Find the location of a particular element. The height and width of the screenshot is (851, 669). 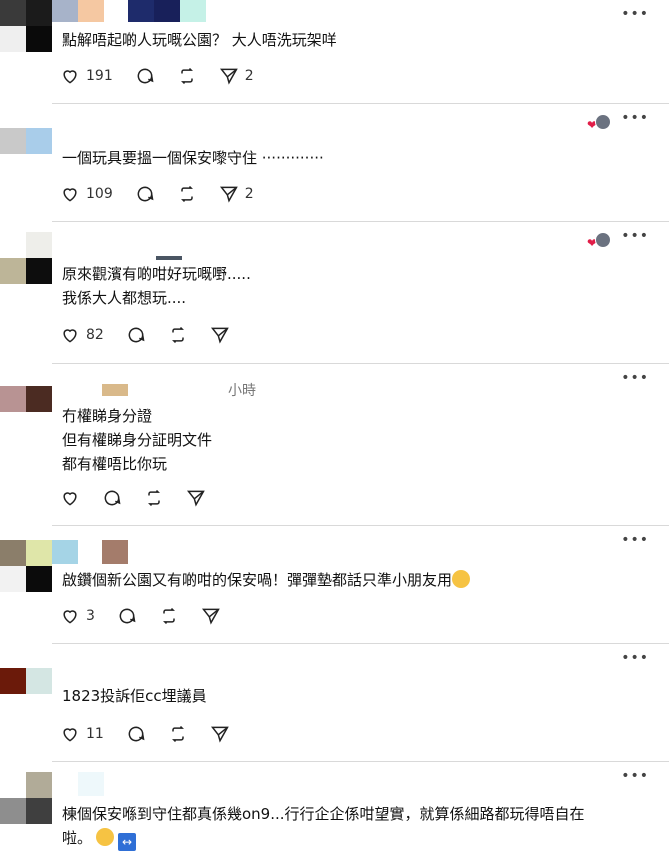

like-button is located at coordinates (70, 498).